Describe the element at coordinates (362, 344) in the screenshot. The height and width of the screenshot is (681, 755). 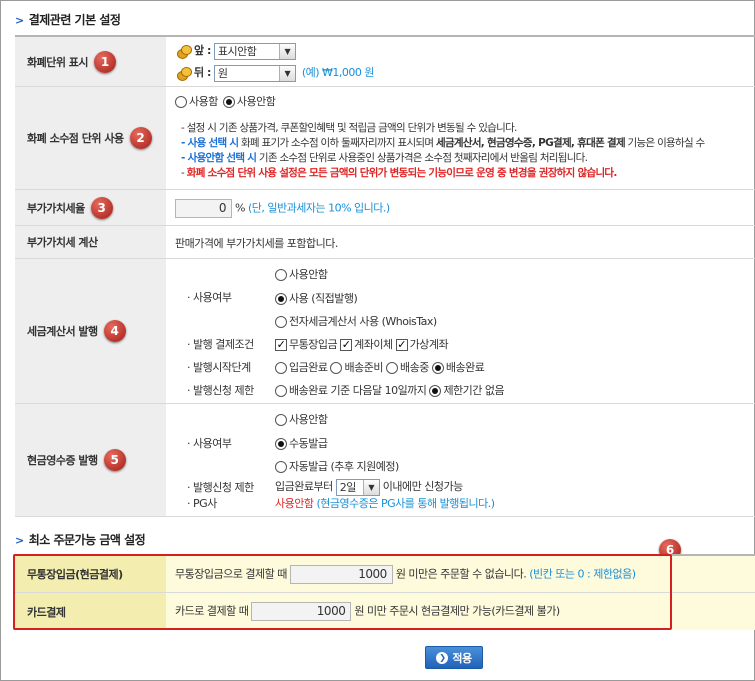
I see `tax-condition-options: ✓ 무통장입금 ✓ 계좌이체 ✓ 가상계좌` at that location.